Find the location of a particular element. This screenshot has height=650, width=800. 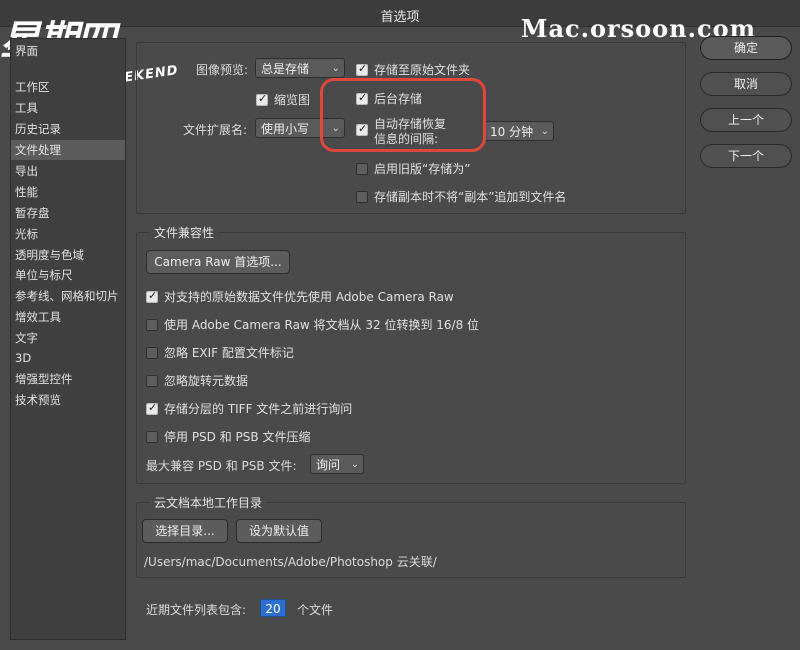

sidebar-item-interface: 界面 is located at coordinates (26, 51).